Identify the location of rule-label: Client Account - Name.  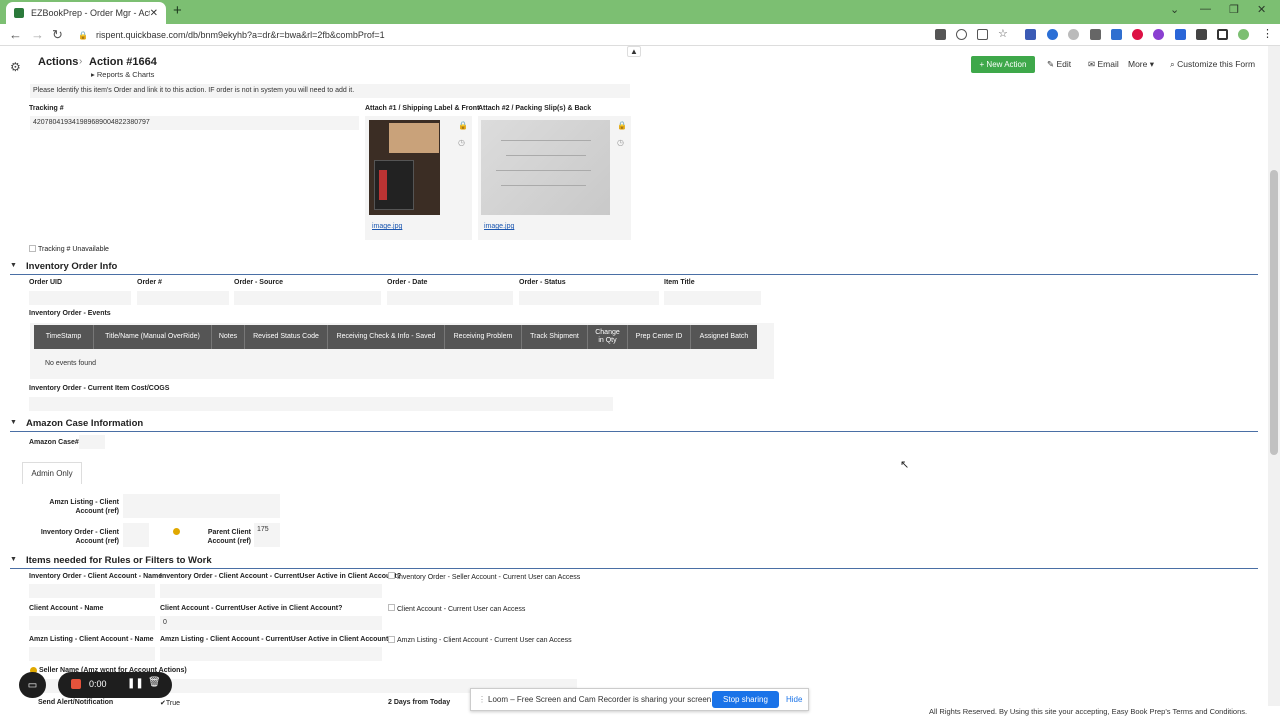
(66, 608).